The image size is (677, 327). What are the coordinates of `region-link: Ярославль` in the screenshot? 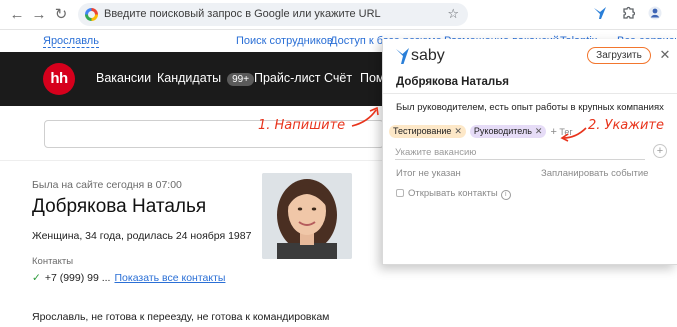 It's located at (71, 41).